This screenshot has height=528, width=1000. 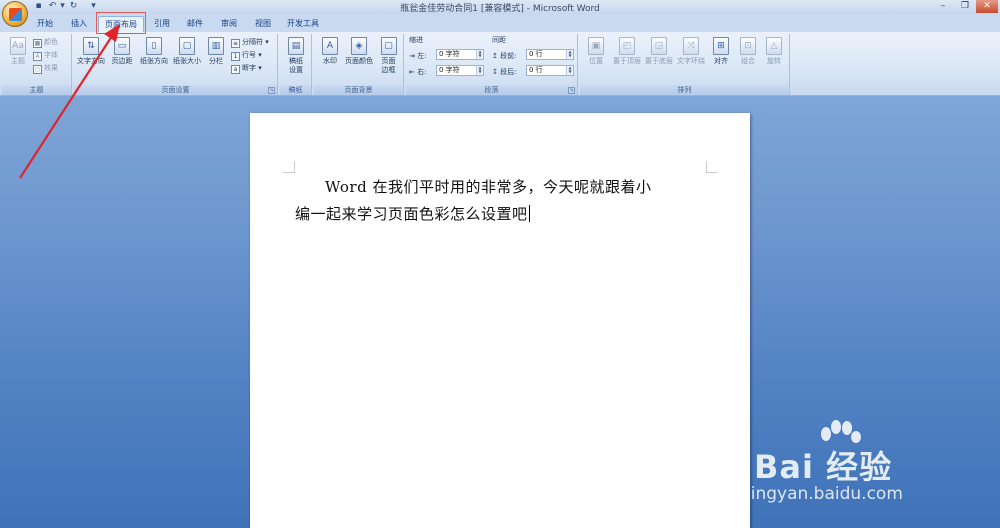 What do you see at coordinates (289, 167) in the screenshot?
I see `margin-corner-top-left` at bounding box center [289, 167].